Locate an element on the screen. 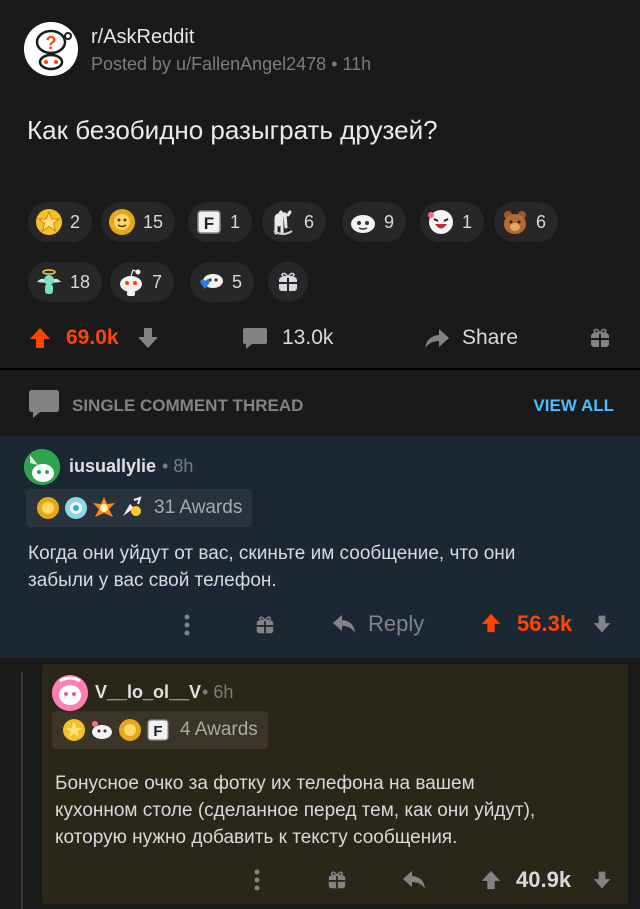 This screenshot has width=640, height=909. post-actions: 69.0k 13.0k Share is located at coordinates (320, 338).